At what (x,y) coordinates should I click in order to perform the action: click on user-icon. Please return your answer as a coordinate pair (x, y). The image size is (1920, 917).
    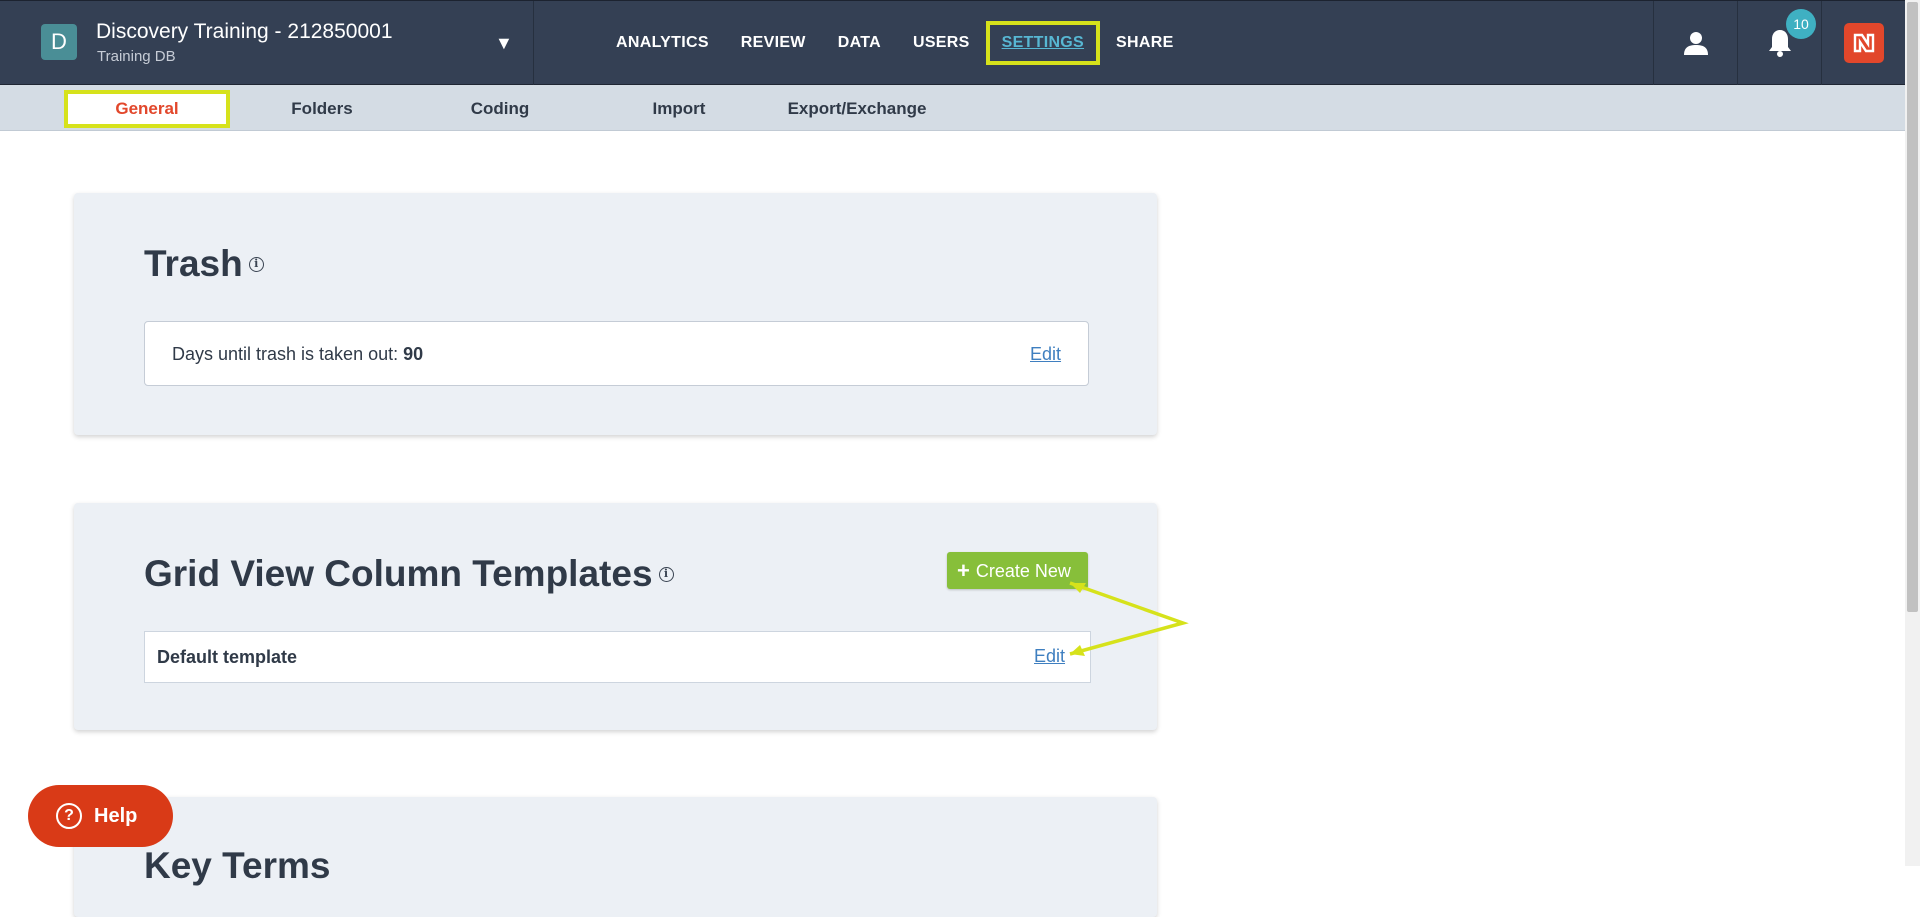
    Looking at the image, I should click on (1696, 43).